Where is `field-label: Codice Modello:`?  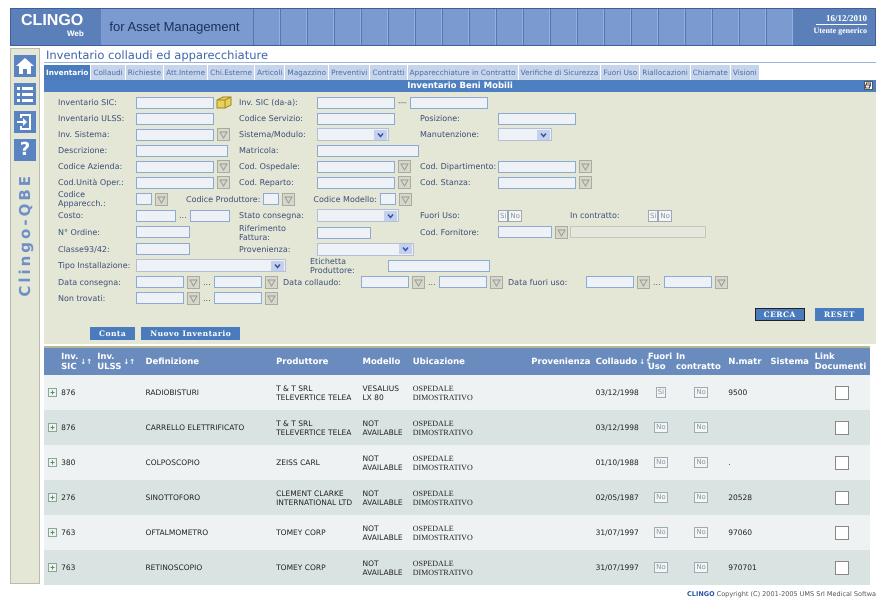 field-label: Codice Modello: is located at coordinates (345, 199).